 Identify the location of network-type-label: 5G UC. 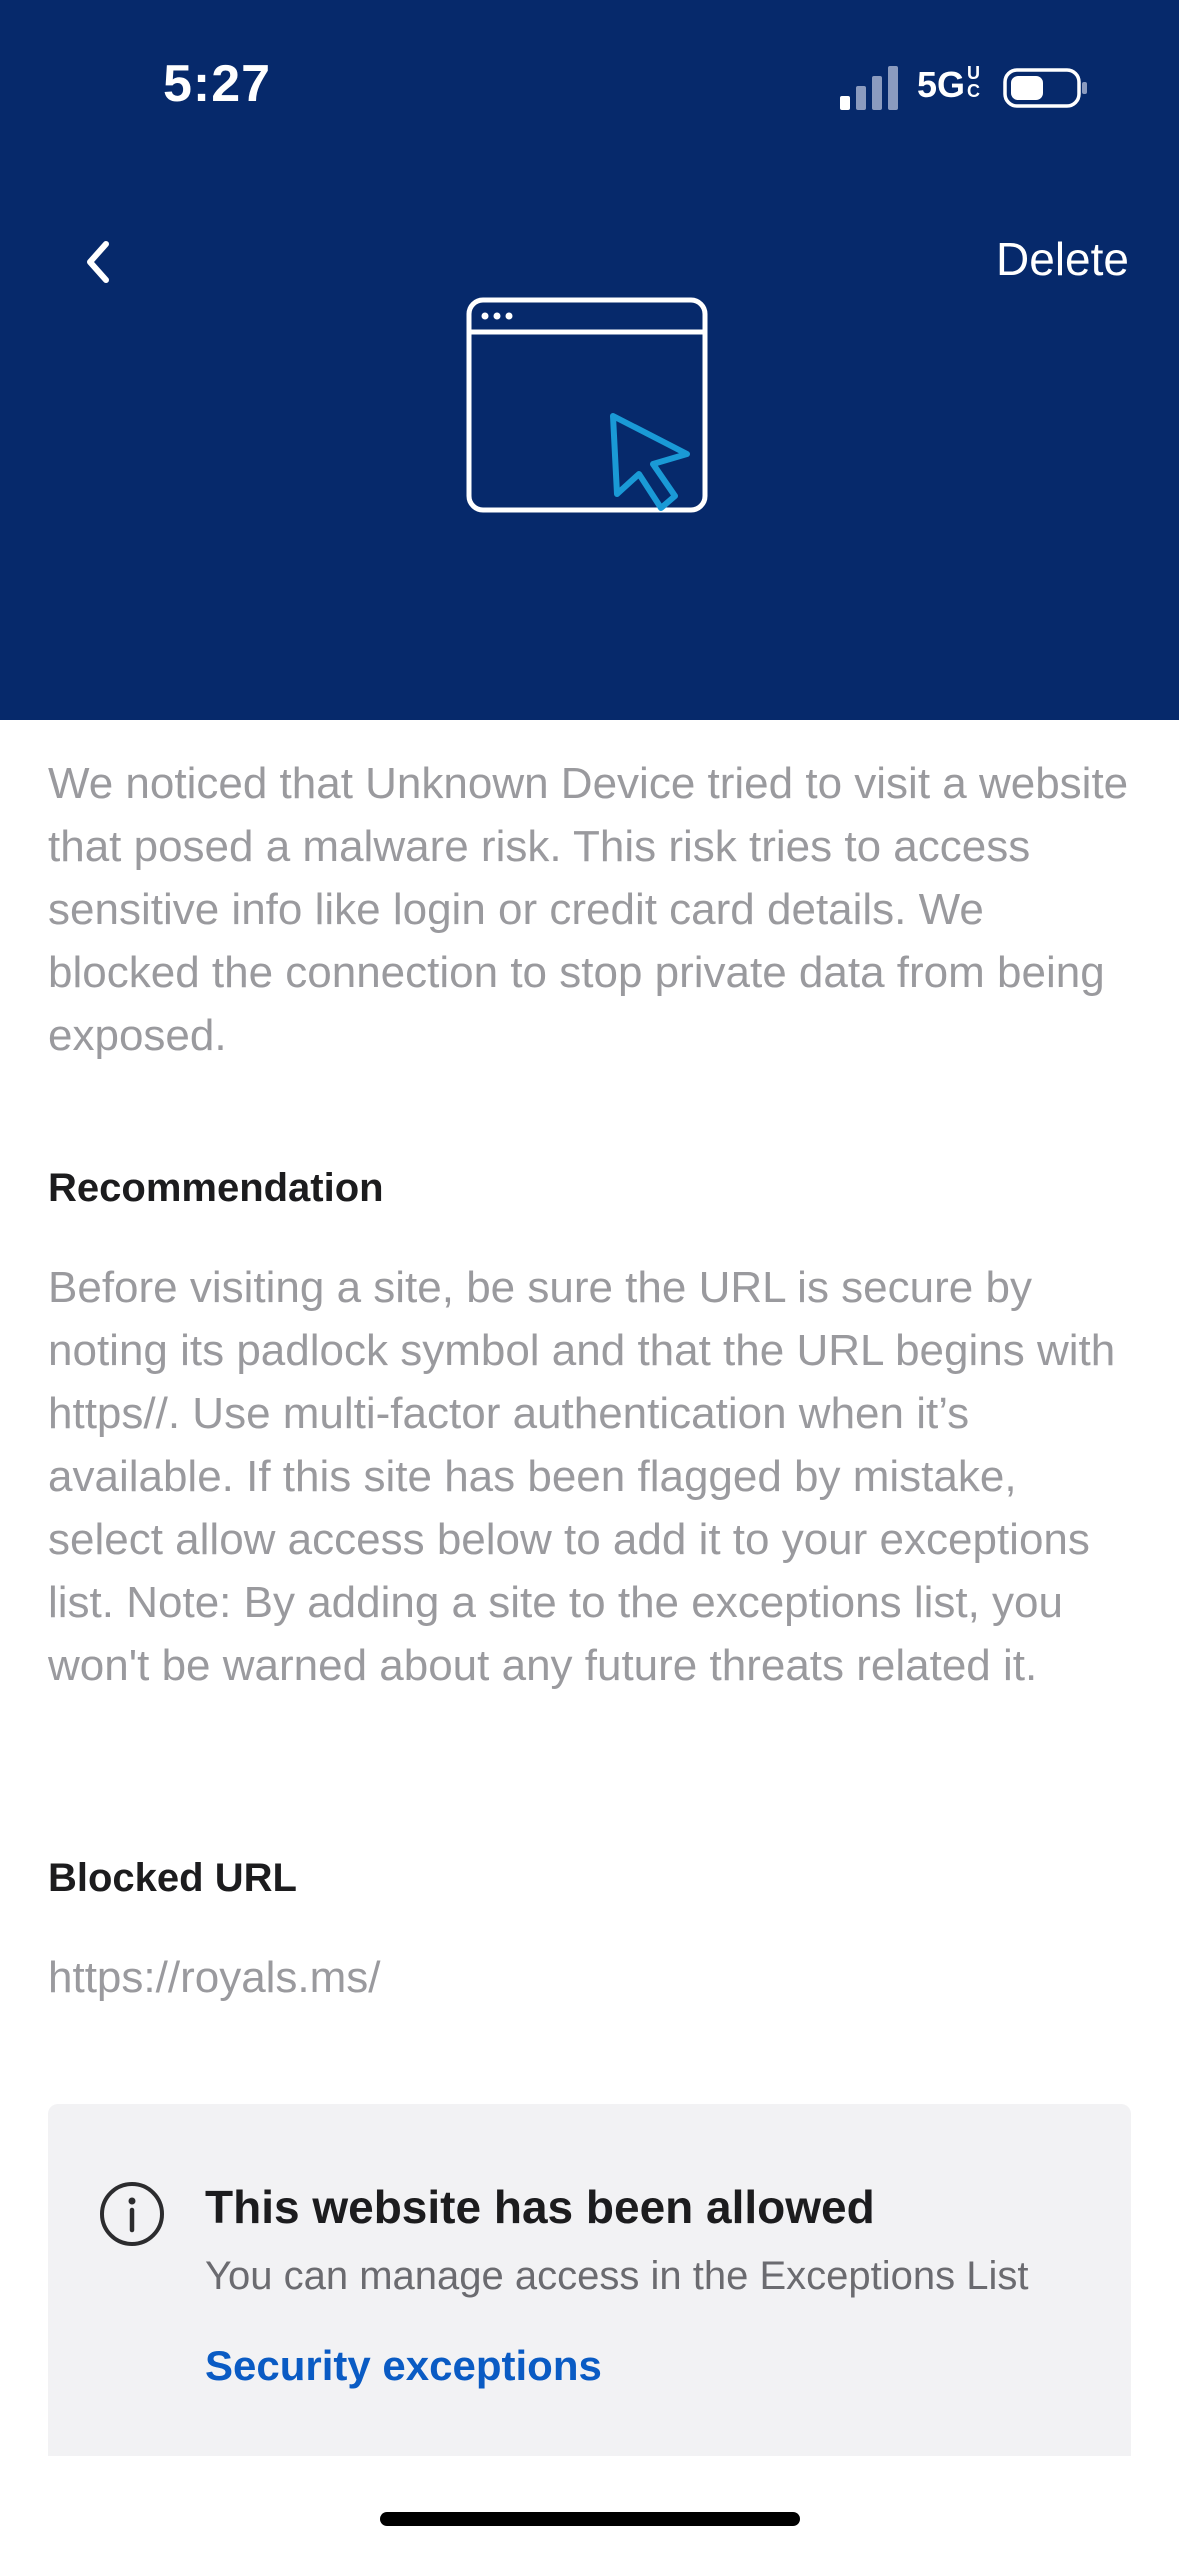
(949, 85).